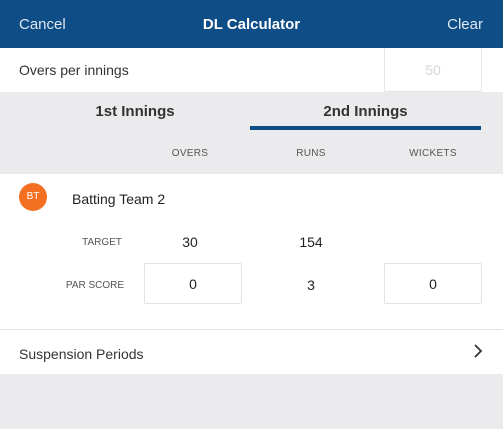  What do you see at coordinates (311, 285) in the screenshot?
I see `par-score-runs: 3` at bounding box center [311, 285].